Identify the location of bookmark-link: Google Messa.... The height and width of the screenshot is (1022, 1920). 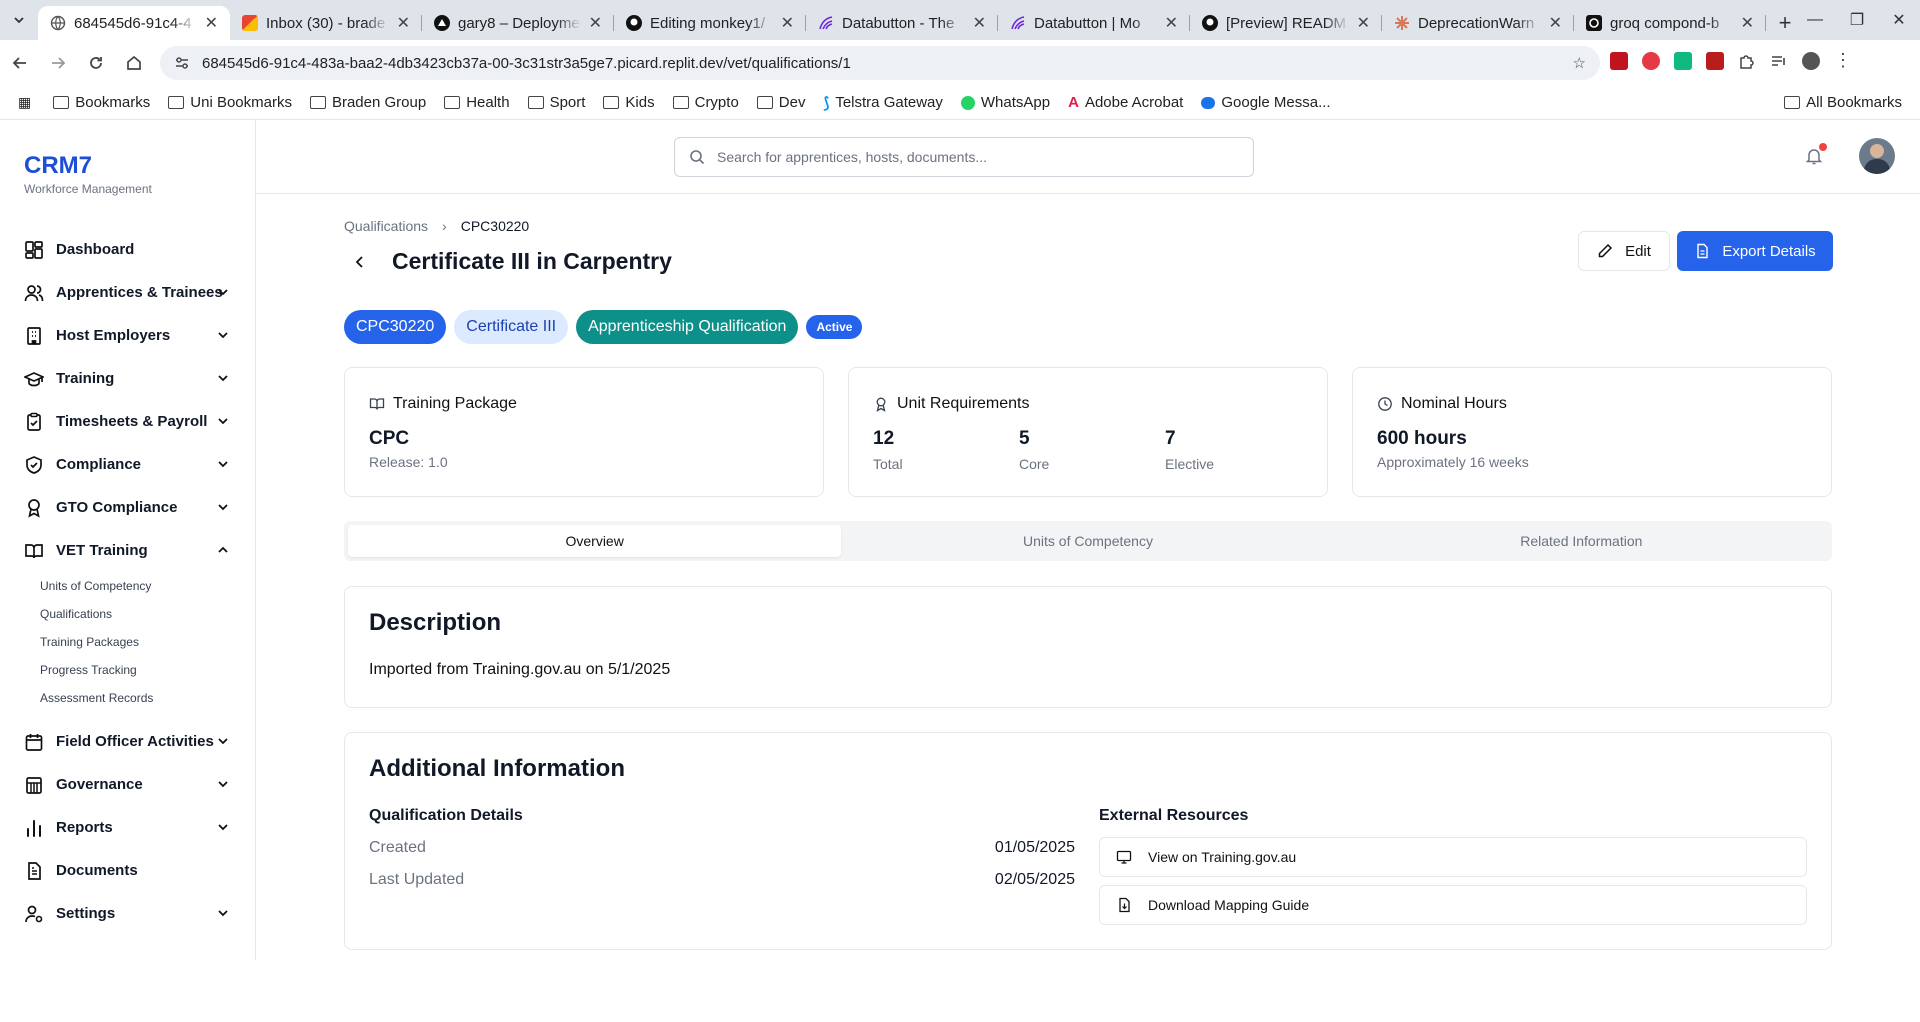
(1266, 102).